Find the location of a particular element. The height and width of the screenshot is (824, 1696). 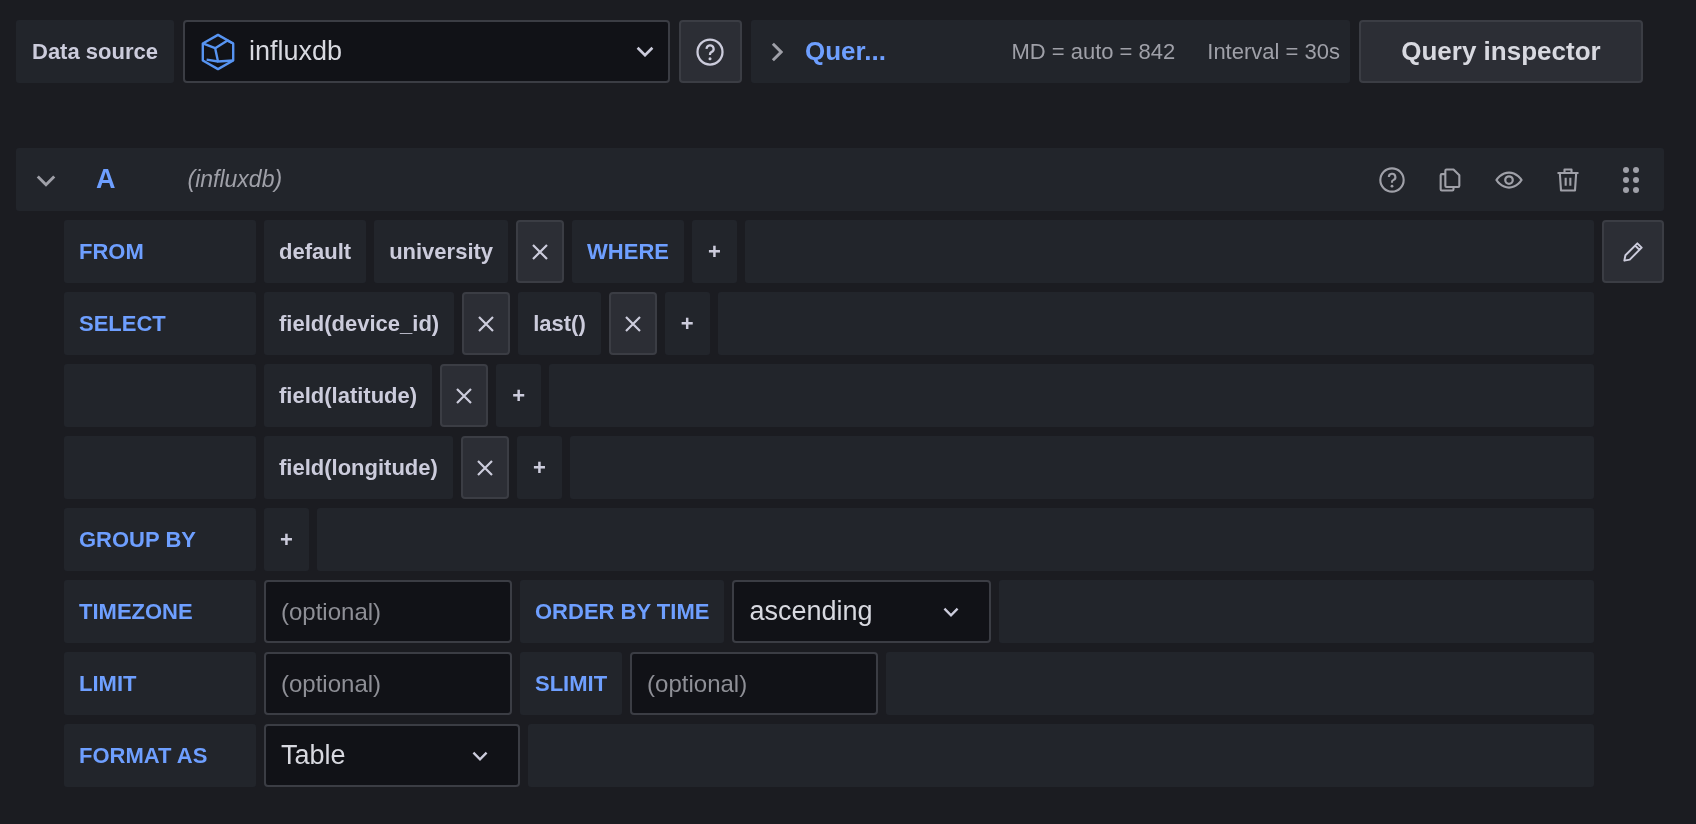

query-inspector-button: Query inspector is located at coordinates (1500, 51).